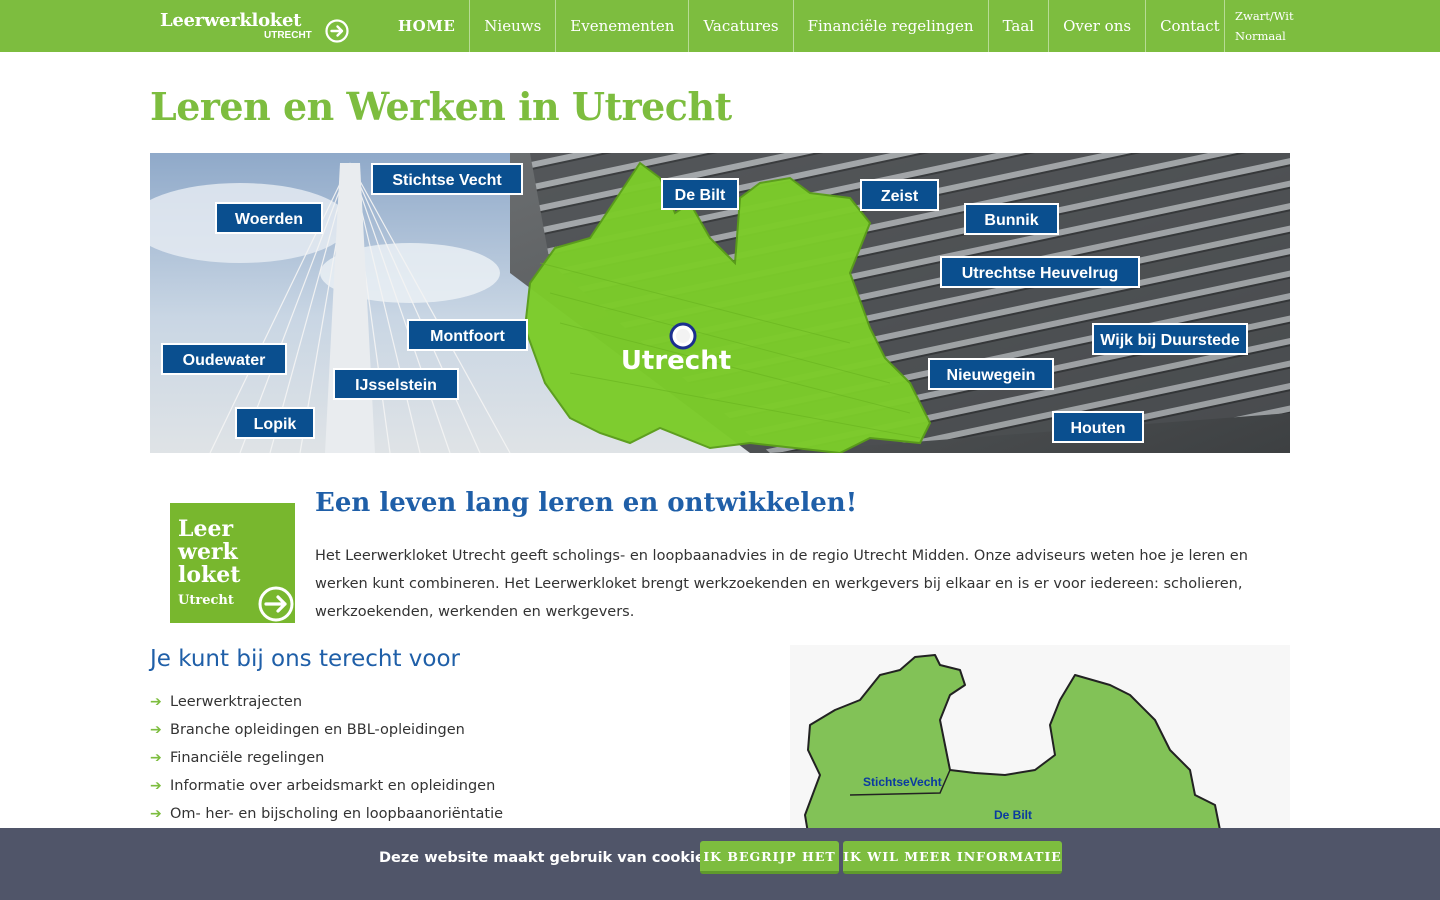  I want to click on banner-label-text: Utrechtse Heuvelrug, so click(1040, 273).